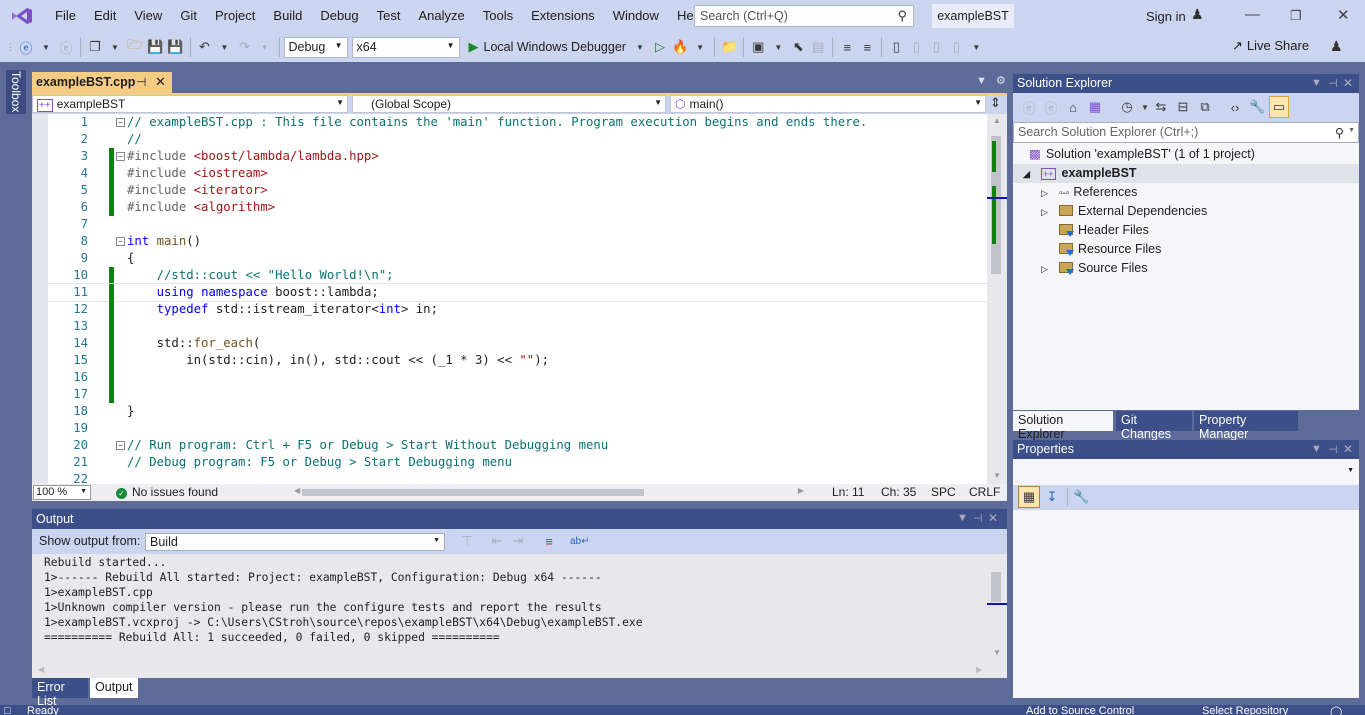 The width and height of the screenshot is (1365, 715). What do you see at coordinates (995, 103) in the screenshot?
I see `split-window-icon: ⇕` at bounding box center [995, 103].